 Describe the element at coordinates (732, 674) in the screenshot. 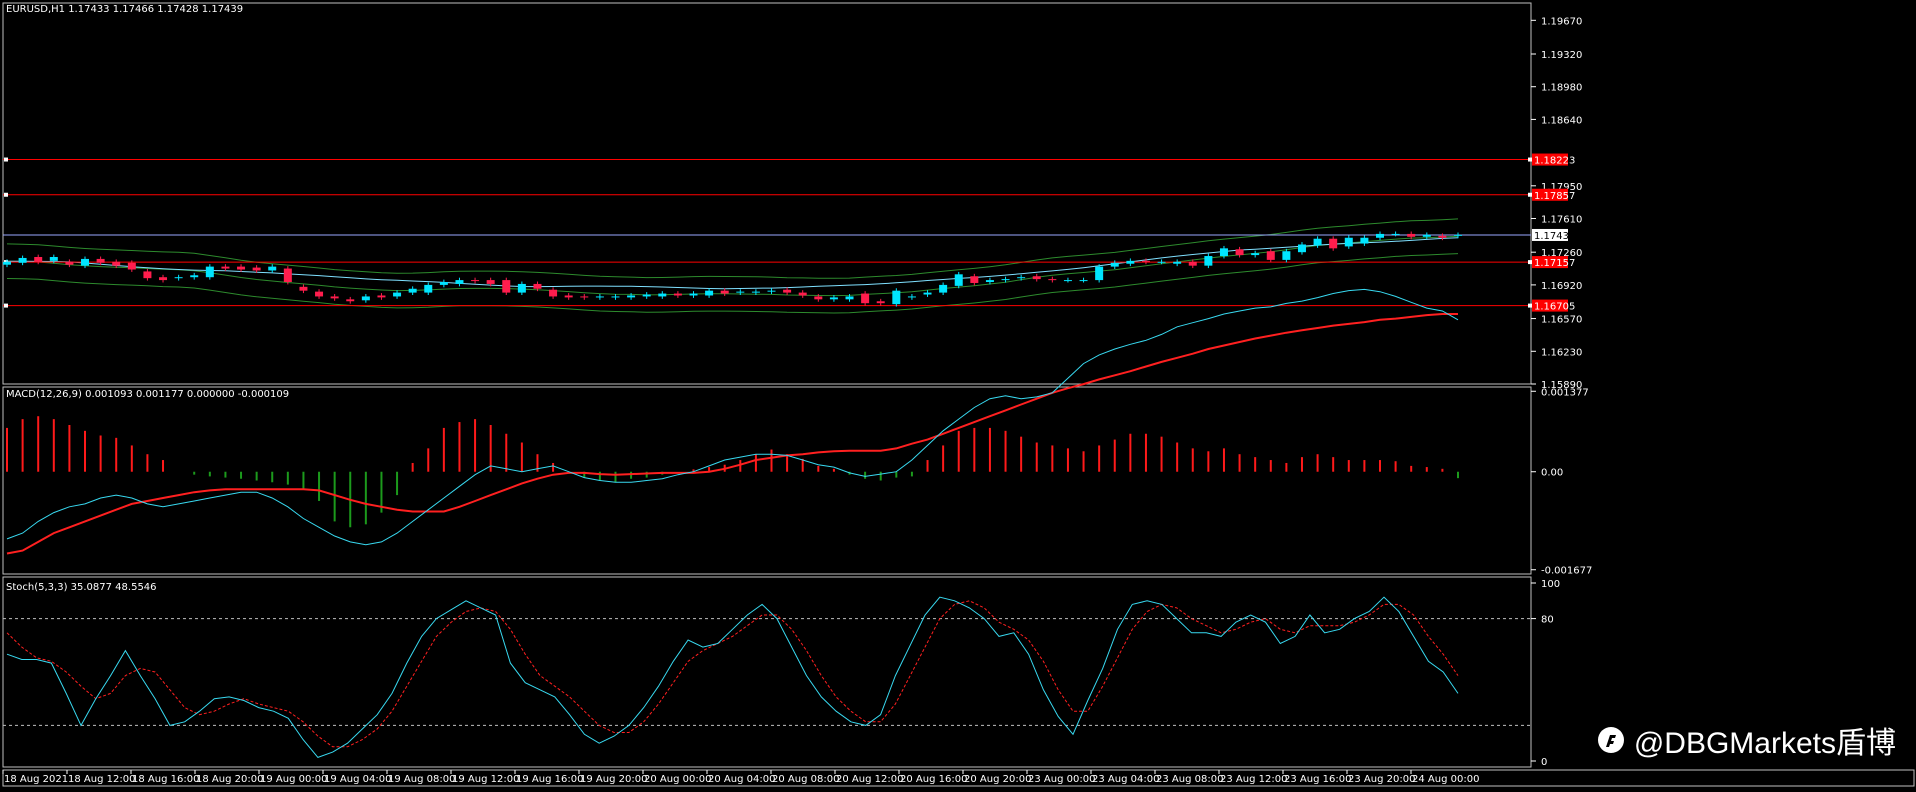

I see `stoch-signal-line` at that location.